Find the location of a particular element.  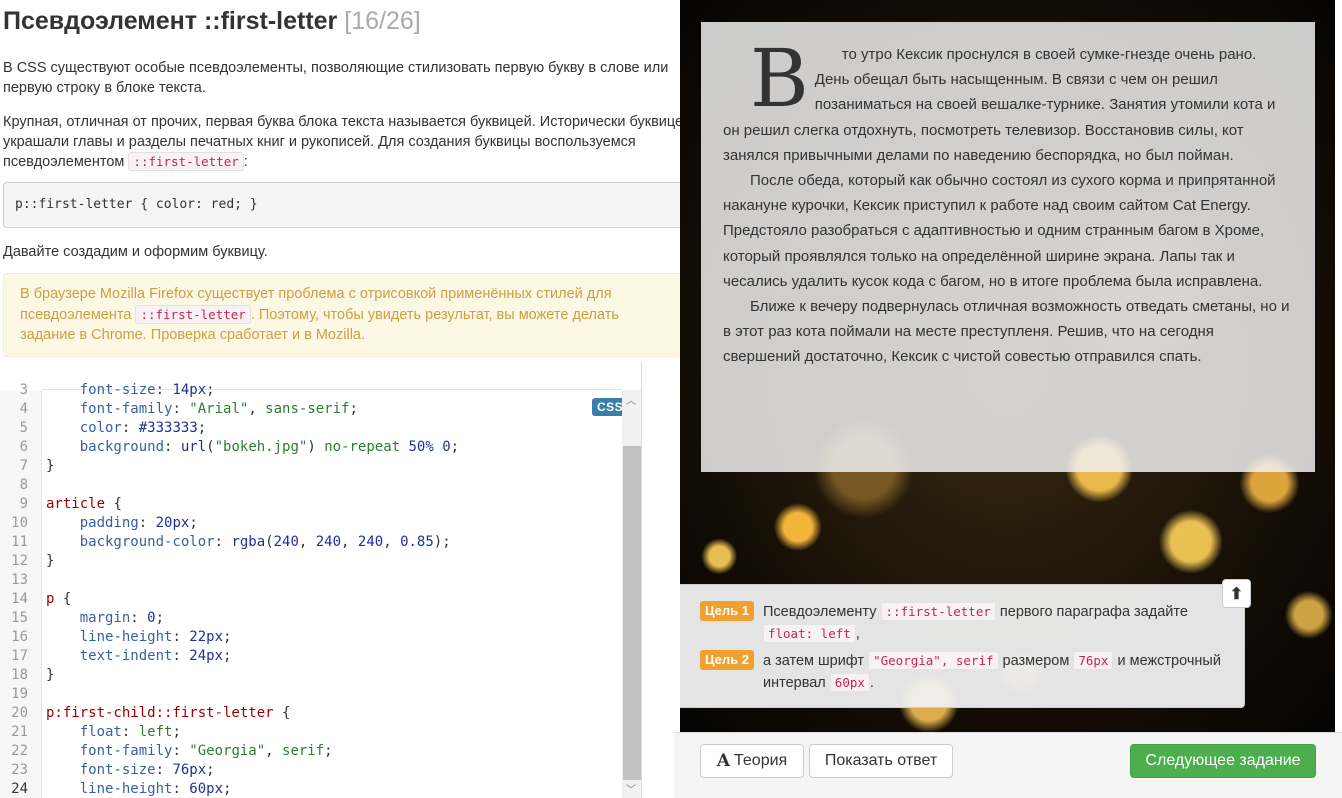

line-code: font-size: 76px; is located at coordinates (147, 770).